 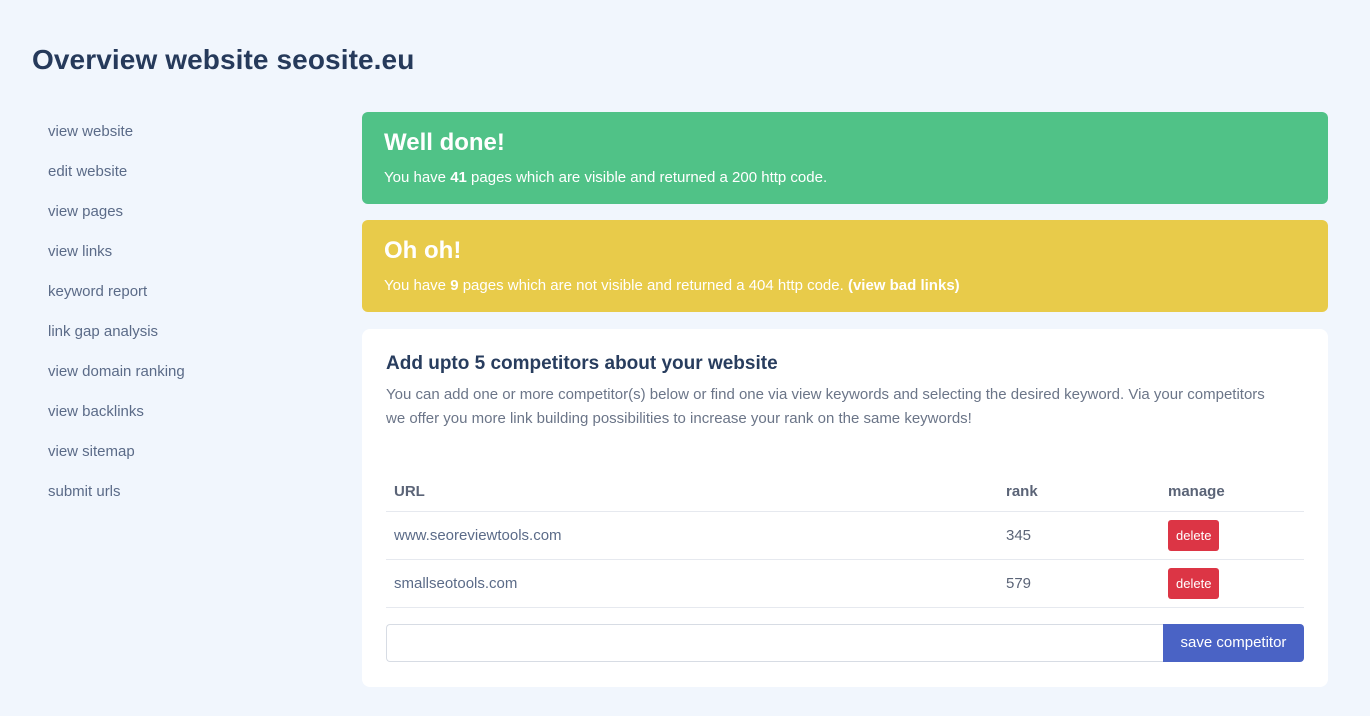 I want to click on table-header-row: URL rank manage, so click(x=845, y=492).